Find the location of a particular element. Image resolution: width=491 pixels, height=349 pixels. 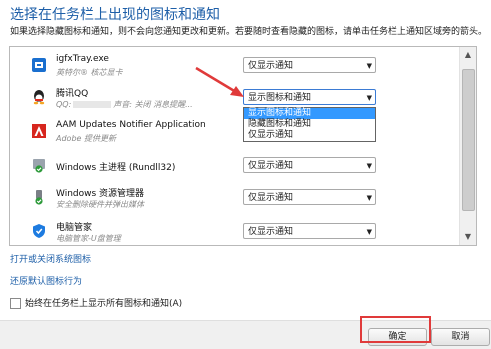

list-item: 电脑管家 电脑管家-U盘管理 仅显示通知 ▼ is located at coordinates (234, 231).